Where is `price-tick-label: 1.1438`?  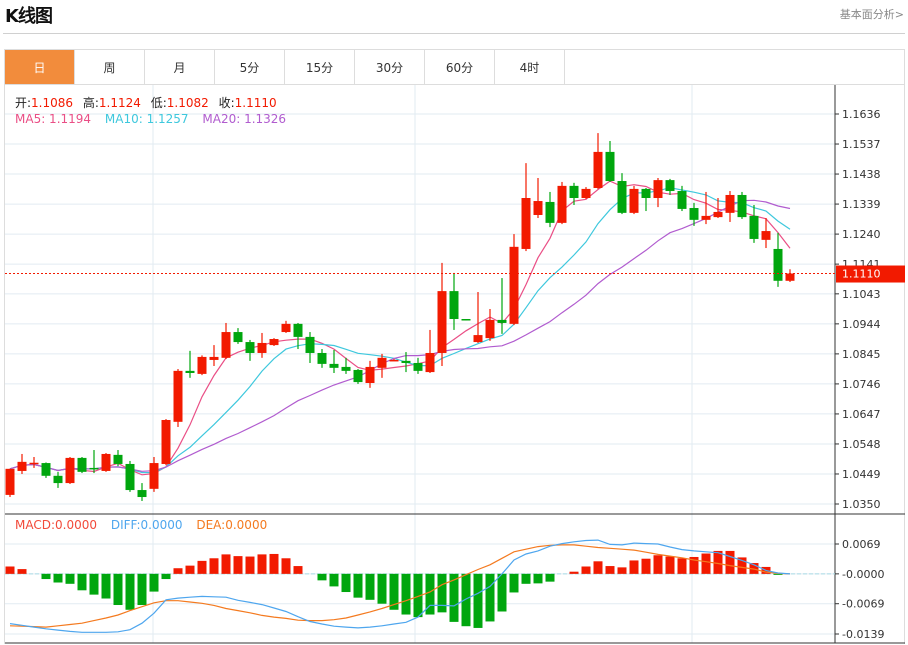 price-tick-label: 1.1438 is located at coordinates (861, 174).